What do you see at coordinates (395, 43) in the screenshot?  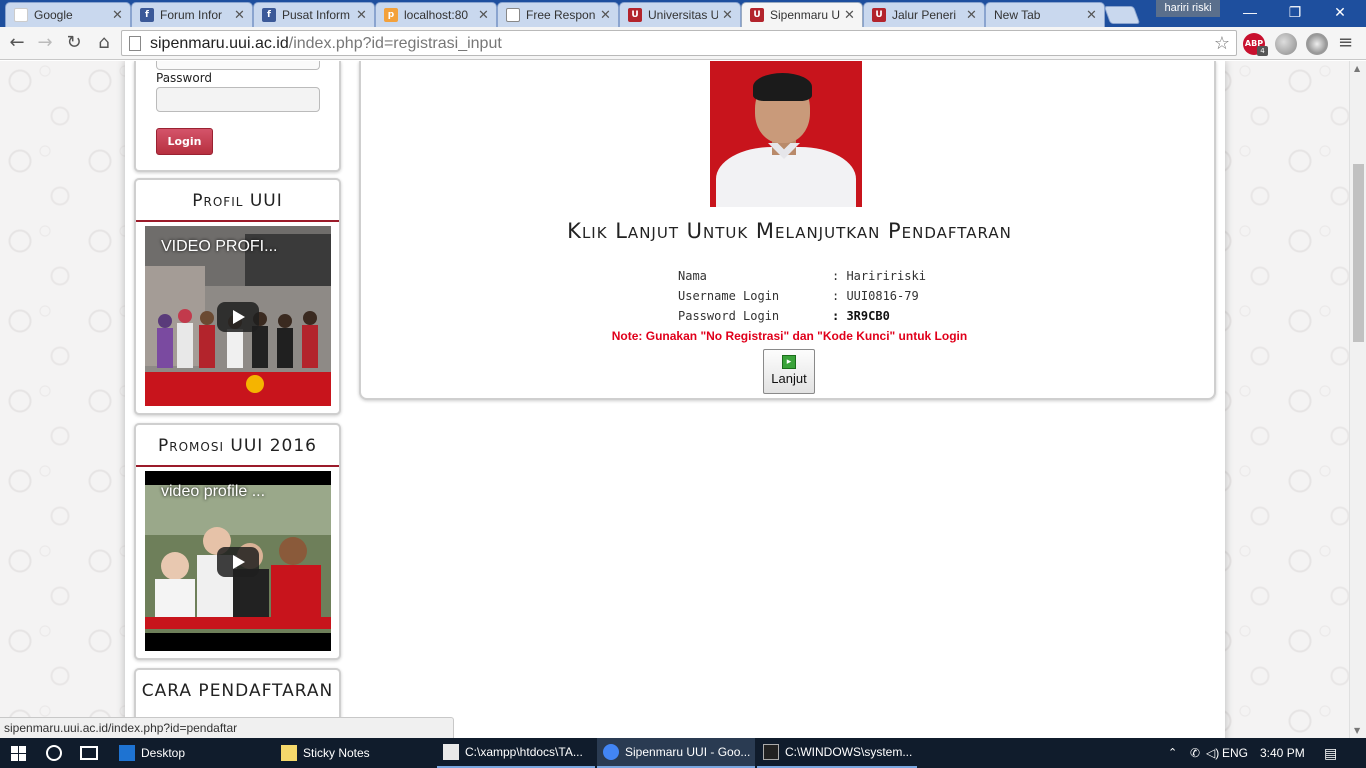 I see `url-path: /index.php?id=registrasi_input` at bounding box center [395, 43].